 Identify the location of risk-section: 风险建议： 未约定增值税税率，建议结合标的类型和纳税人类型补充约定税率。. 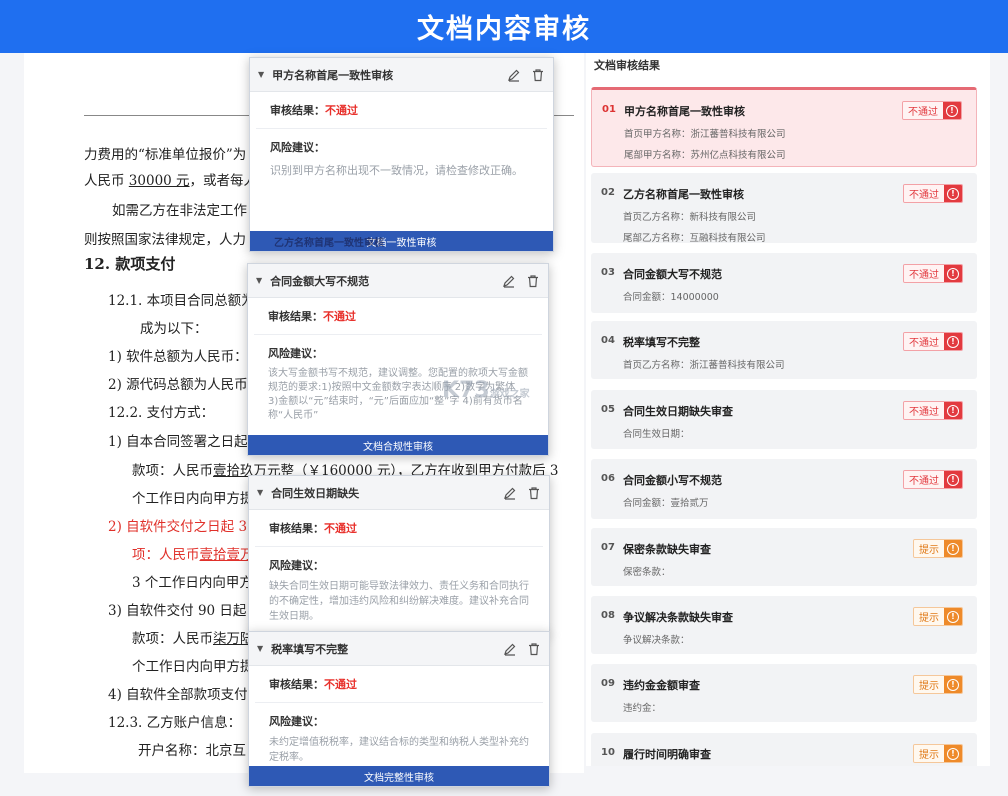
(399, 739).